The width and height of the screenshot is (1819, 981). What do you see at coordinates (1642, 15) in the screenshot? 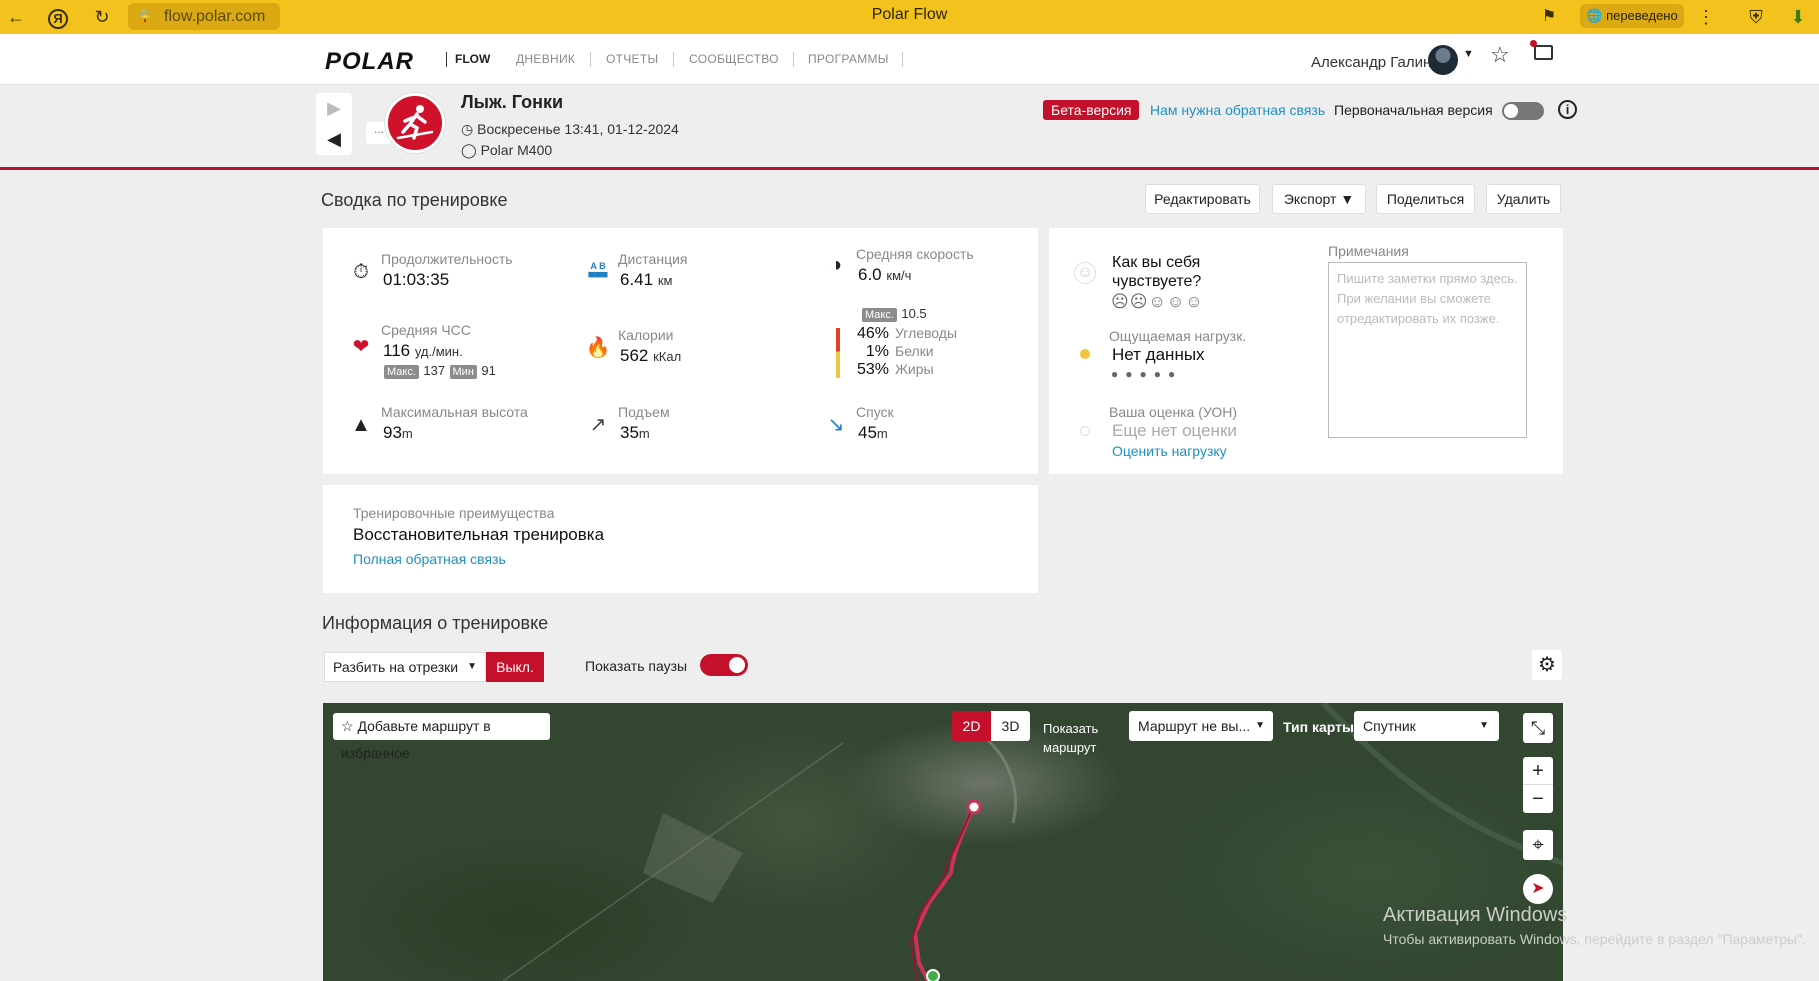
I see `translated-label: переведено` at bounding box center [1642, 15].